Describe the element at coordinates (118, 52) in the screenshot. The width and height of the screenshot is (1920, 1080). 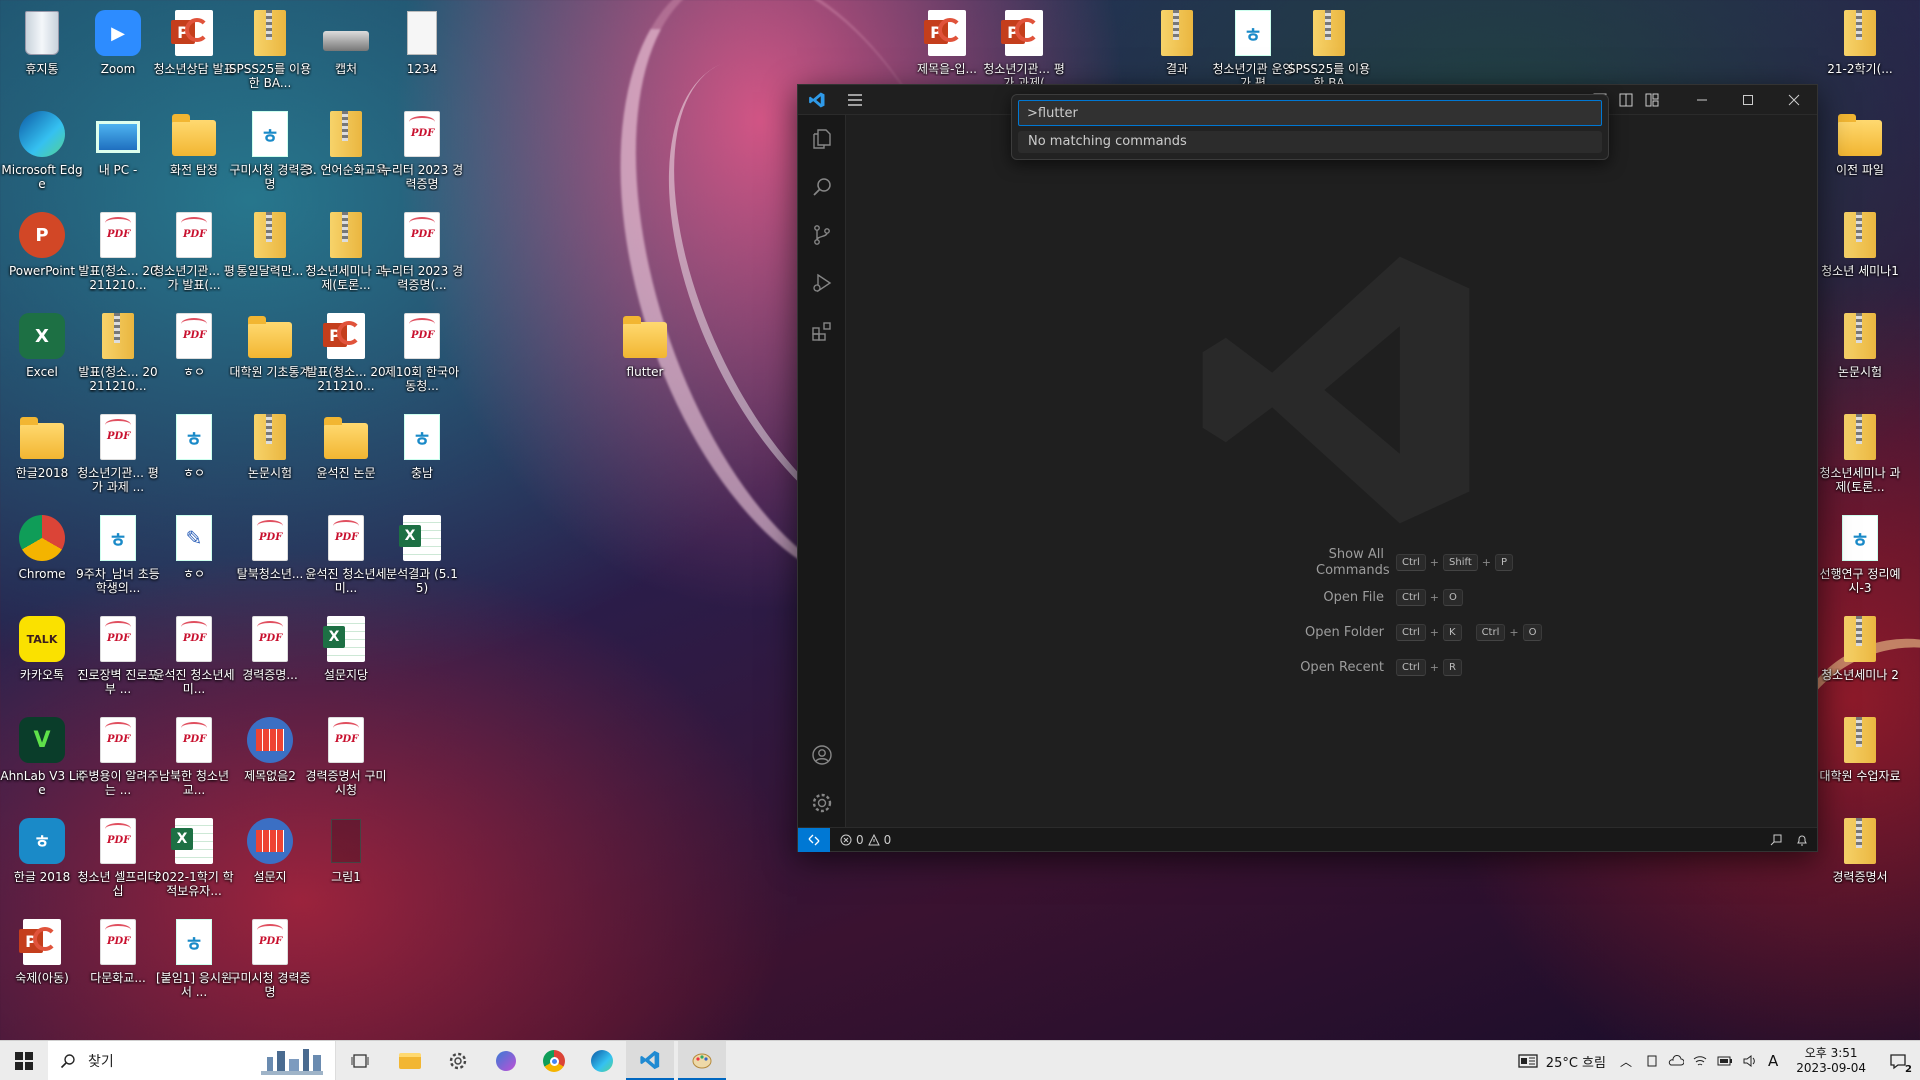
I see `desktop-icon: ▶ Zoom` at that location.